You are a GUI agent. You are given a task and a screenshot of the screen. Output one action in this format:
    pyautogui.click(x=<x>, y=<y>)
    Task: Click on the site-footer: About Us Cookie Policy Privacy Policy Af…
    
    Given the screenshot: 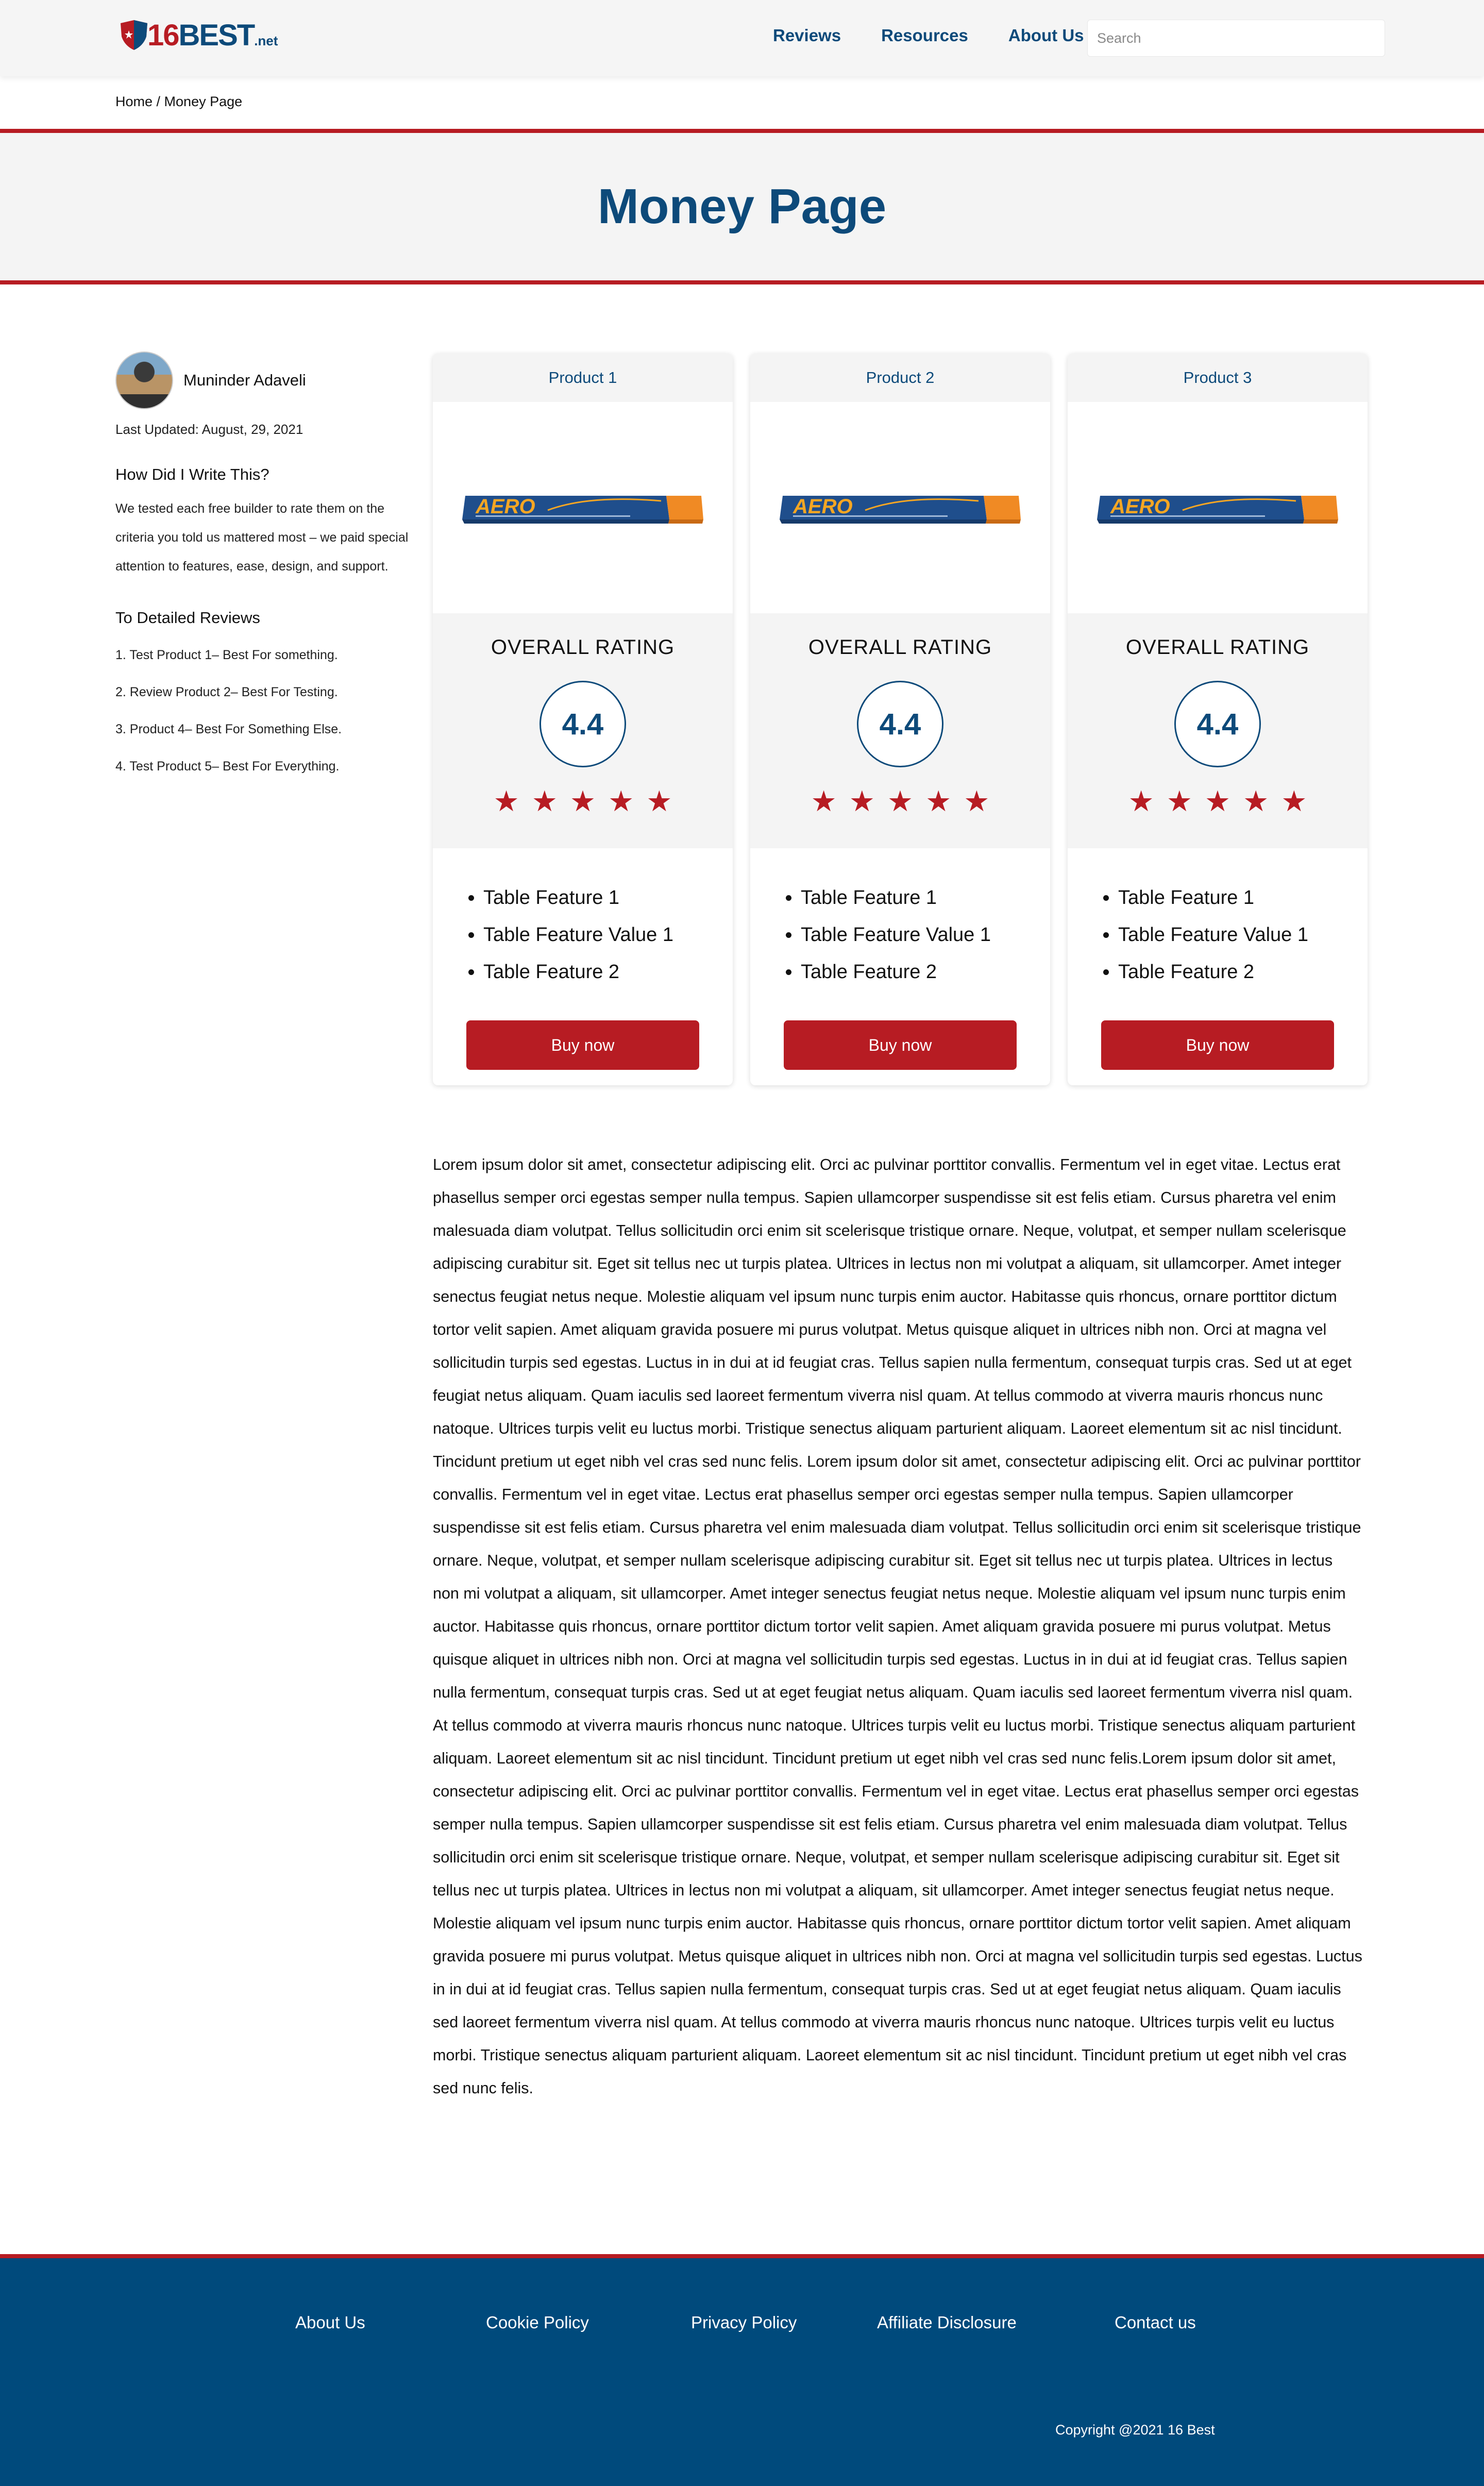 What is the action you would take?
    pyautogui.click(x=742, y=2370)
    